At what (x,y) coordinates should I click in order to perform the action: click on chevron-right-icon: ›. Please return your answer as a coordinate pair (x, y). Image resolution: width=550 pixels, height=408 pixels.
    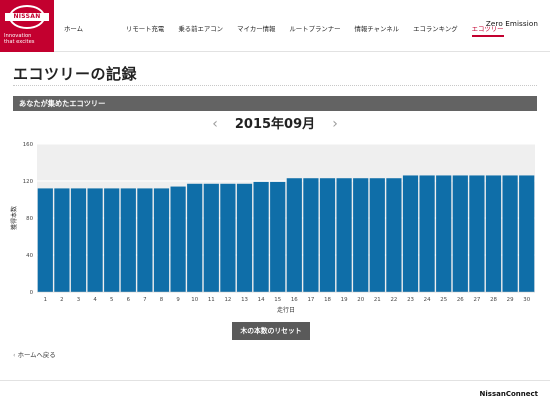
    Looking at the image, I should click on (335, 124).